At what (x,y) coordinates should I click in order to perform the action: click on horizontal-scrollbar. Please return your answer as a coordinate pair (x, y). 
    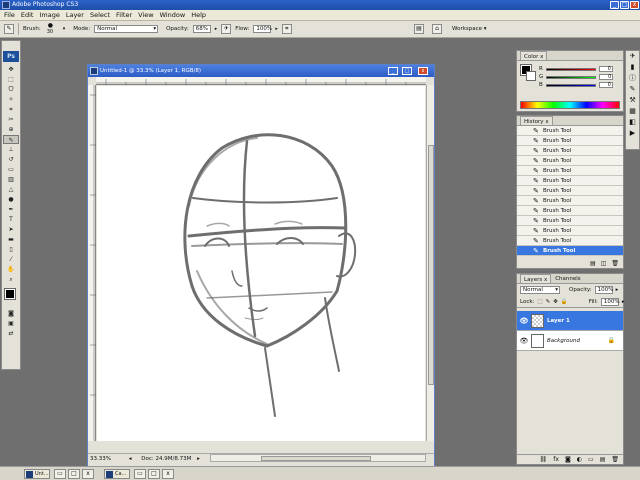
    Looking at the image, I should click on (318, 458).